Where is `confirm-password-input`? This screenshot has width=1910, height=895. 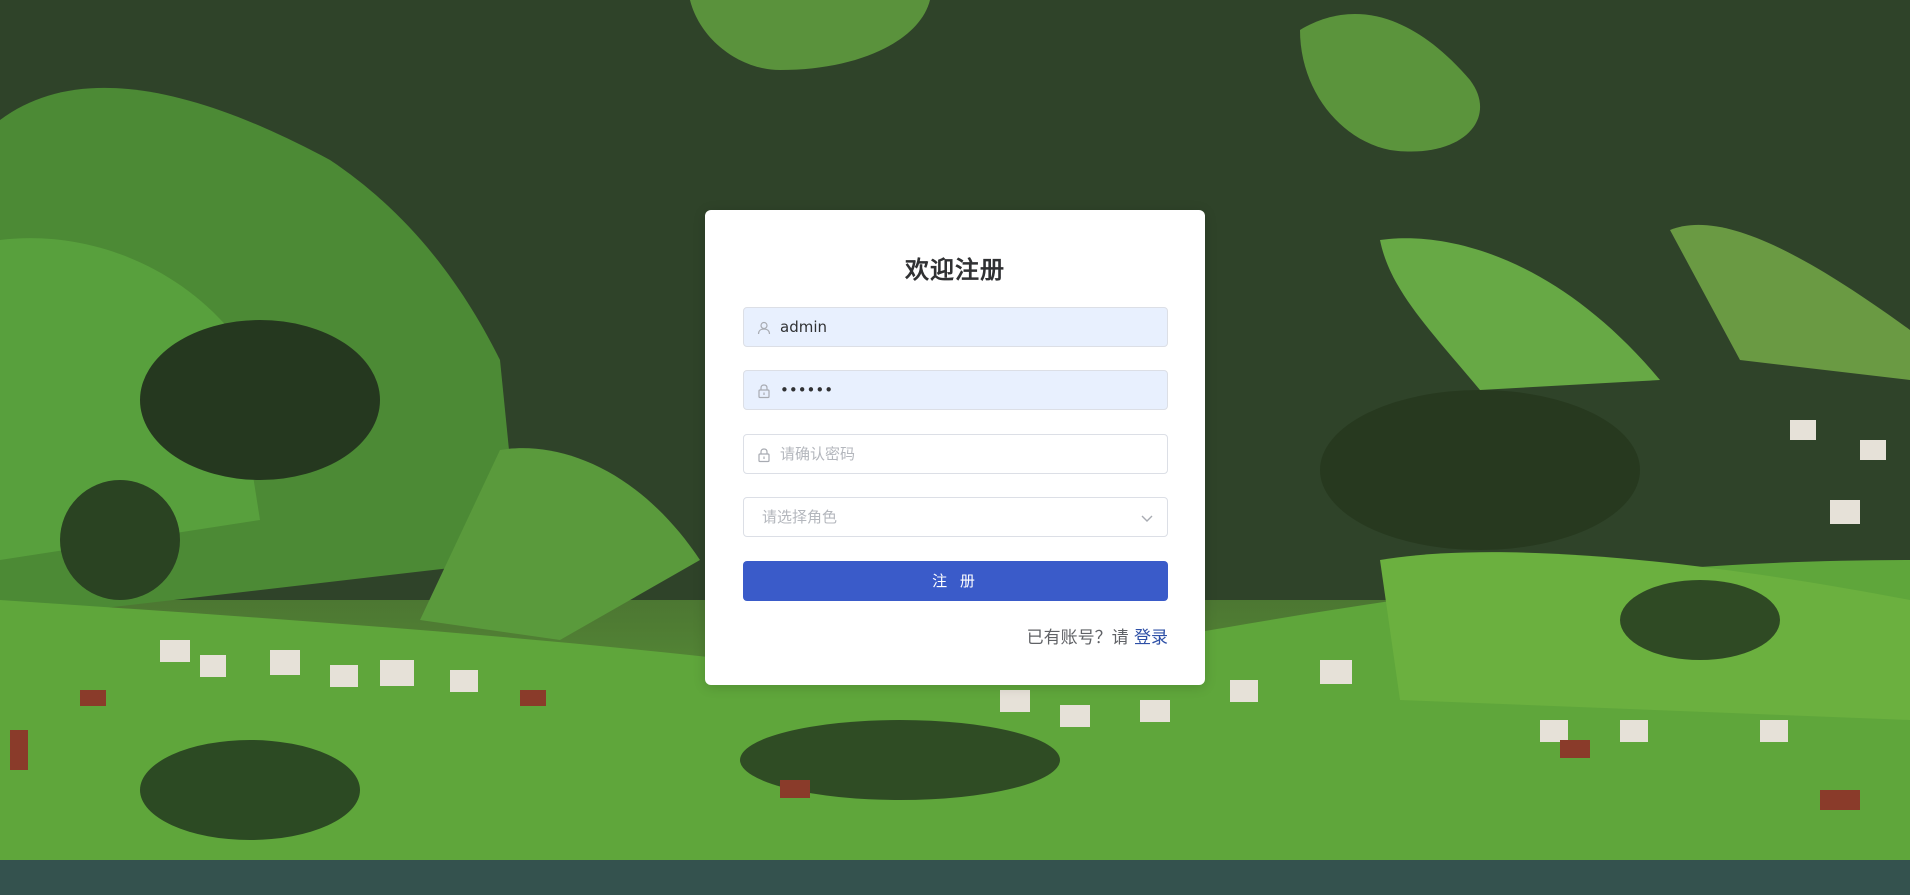 confirm-password-input is located at coordinates (965, 454).